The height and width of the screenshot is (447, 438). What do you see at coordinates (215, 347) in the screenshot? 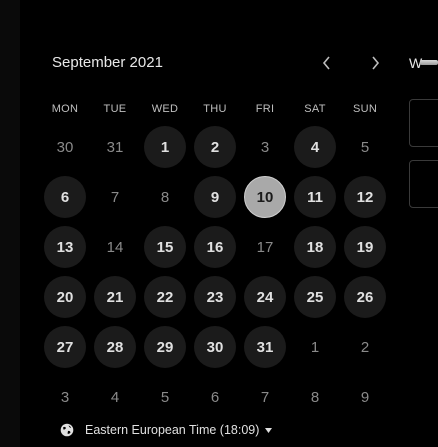
I see `day-available: 30` at bounding box center [215, 347].